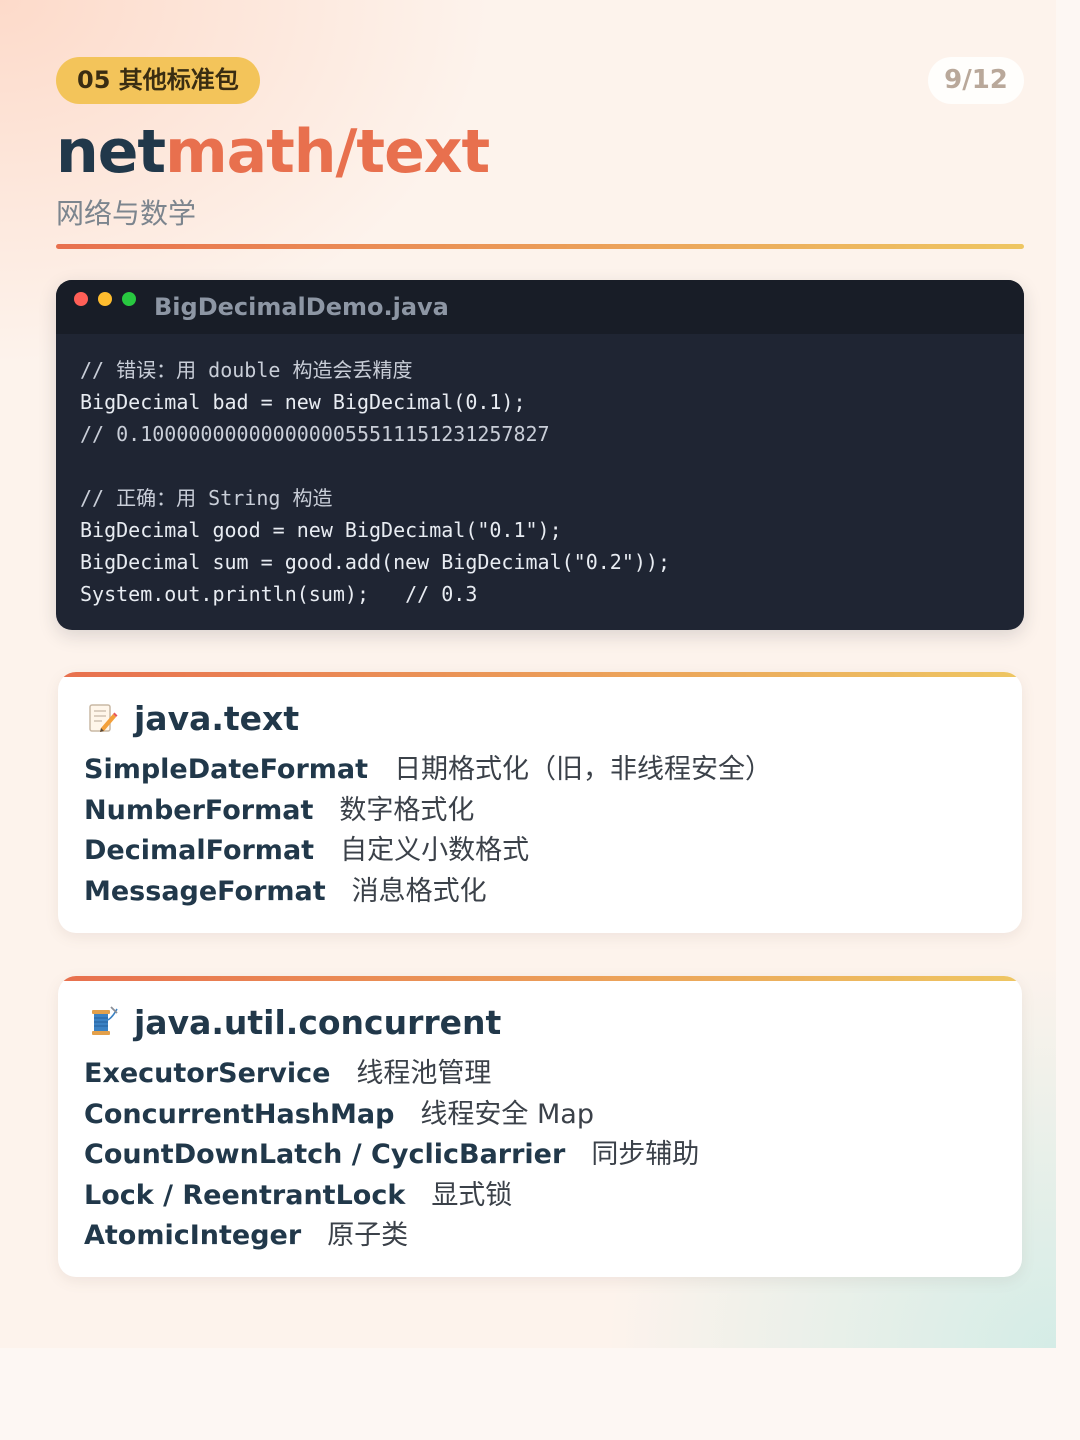 Image resolution: width=1080 pixels, height=1440 pixels. I want to click on item-desc: 显式锁, so click(472, 1195).